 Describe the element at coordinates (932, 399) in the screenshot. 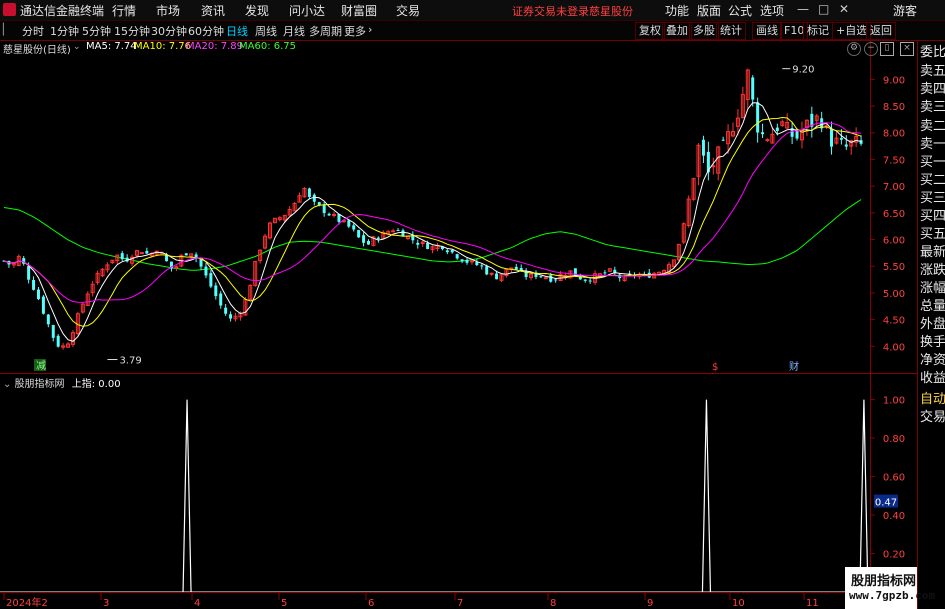

I see `rp-auto: 自动` at that location.